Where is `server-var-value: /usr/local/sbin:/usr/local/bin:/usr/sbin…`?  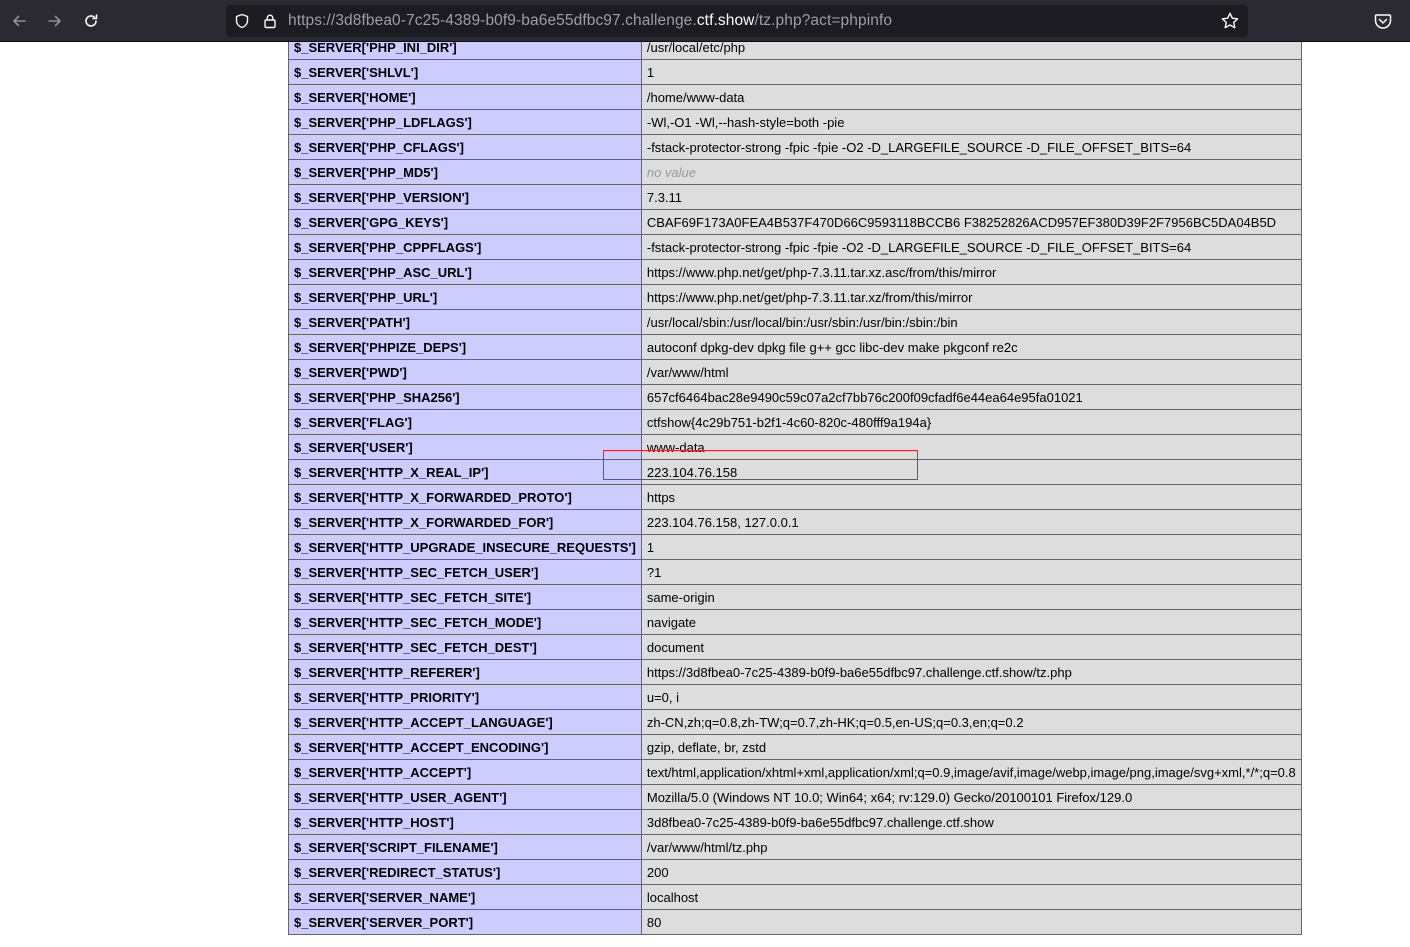 server-var-value: /usr/local/sbin:/usr/local/bin:/usr/sbin… is located at coordinates (971, 322).